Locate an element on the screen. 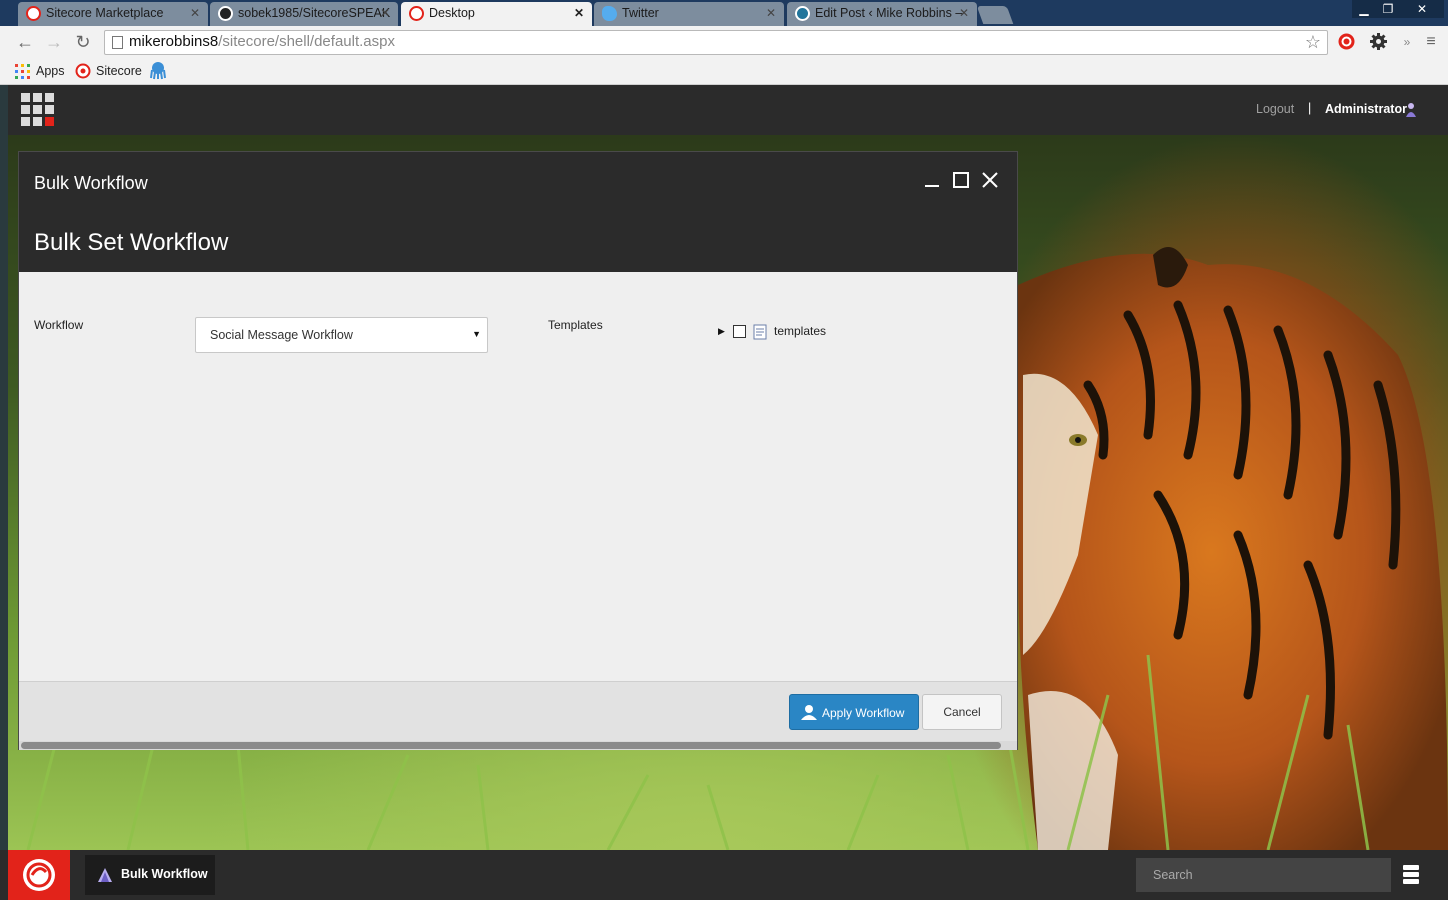 The width and height of the screenshot is (1448, 900). tab-title: Desktop is located at coordinates (452, 13).